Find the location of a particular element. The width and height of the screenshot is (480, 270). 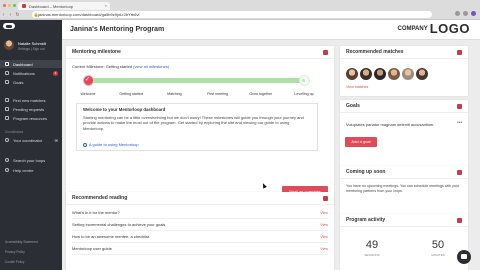

sidebar-item-coordinator: Your coordinator ✉ is located at coordinates (31, 140).